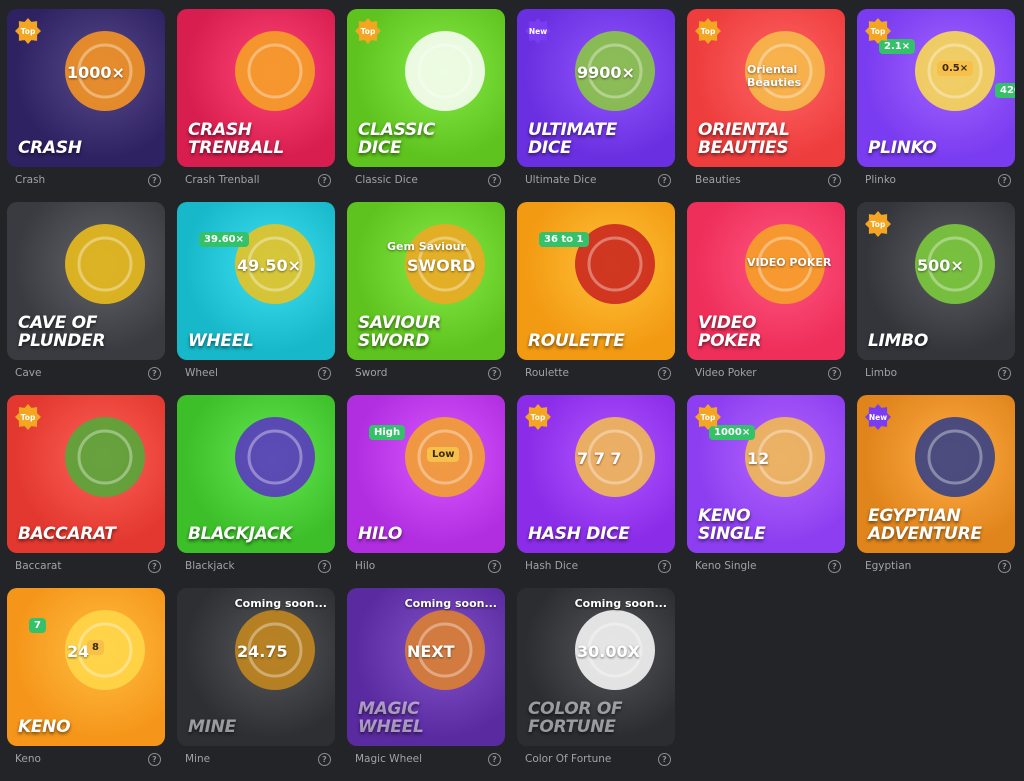 This screenshot has height=781, width=1024. Describe the element at coordinates (897, 46) in the screenshot. I see `multiplier-chip: 2.1×` at that location.